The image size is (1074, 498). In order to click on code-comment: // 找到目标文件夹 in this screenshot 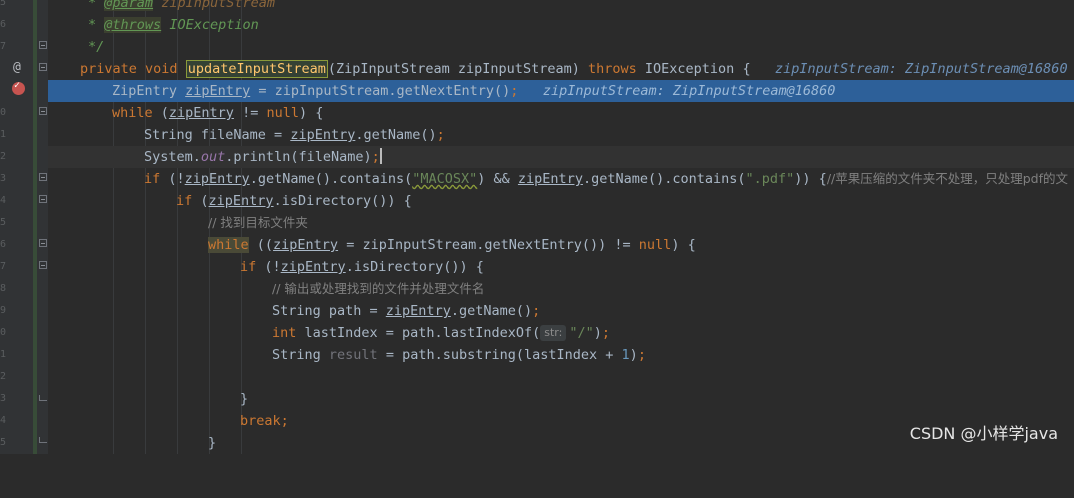, I will do `click(258, 222)`.